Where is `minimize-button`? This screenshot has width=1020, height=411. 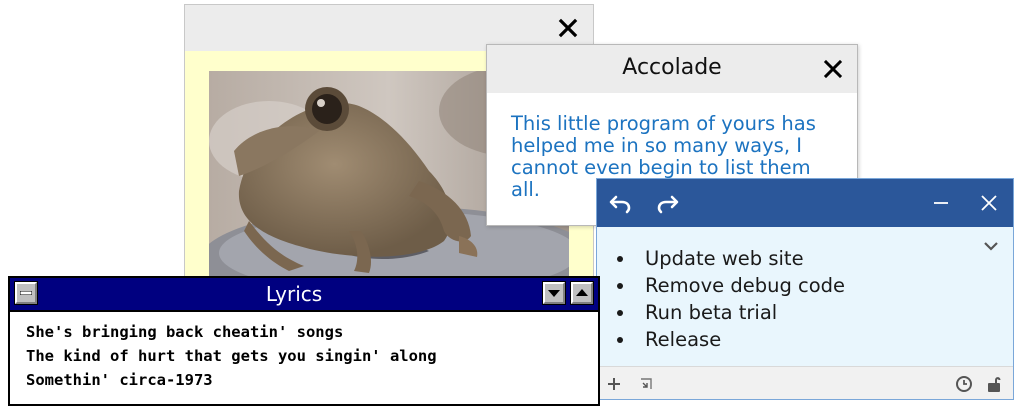 minimize-button is located at coordinates (554, 293).